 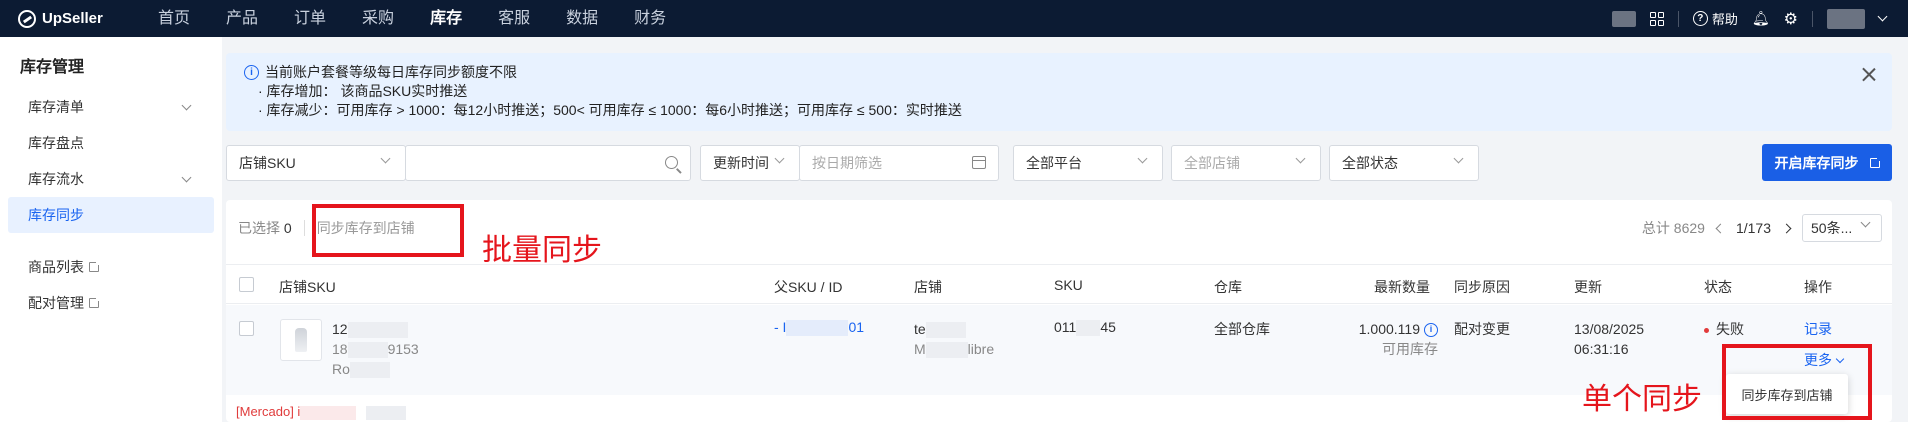 I want to click on brand-logo: UpSeller, so click(x=70, y=18).